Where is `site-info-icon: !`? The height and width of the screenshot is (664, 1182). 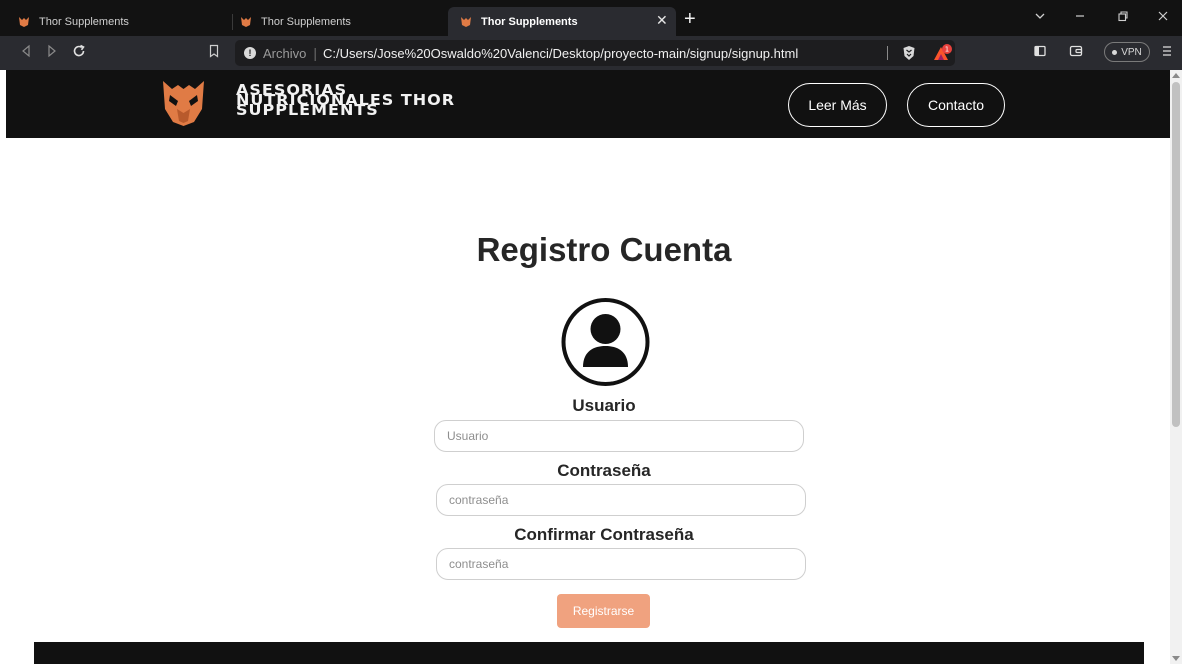 site-info-icon: ! is located at coordinates (250, 53).